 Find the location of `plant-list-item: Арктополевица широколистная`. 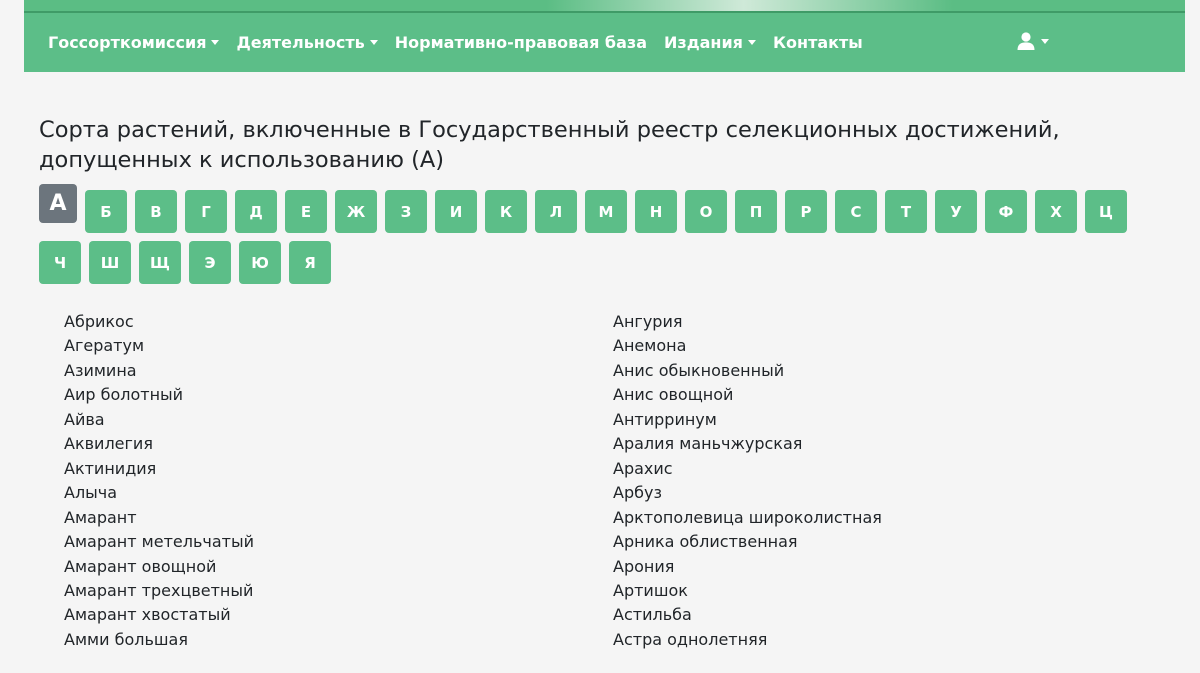

plant-list-item: Арктополевица широколистная is located at coordinates (747, 518).